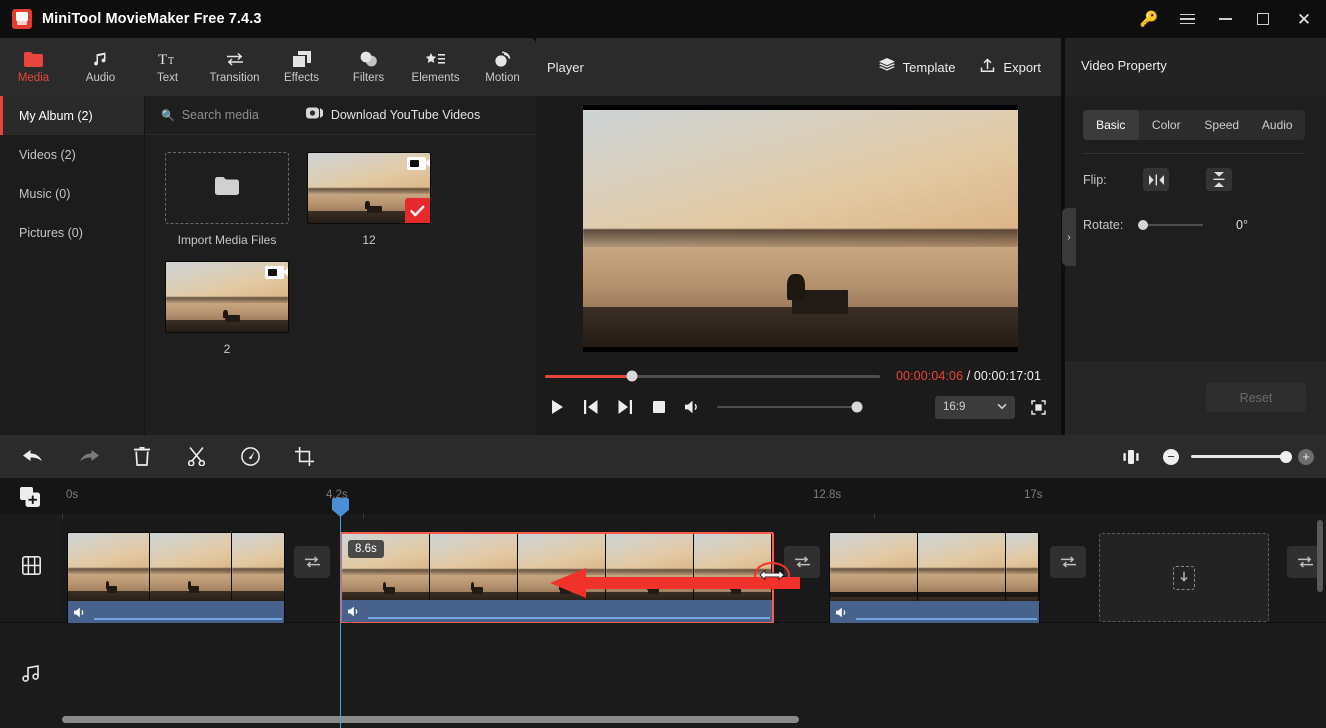  I want to click on fullscreen-button, so click(1038, 407).